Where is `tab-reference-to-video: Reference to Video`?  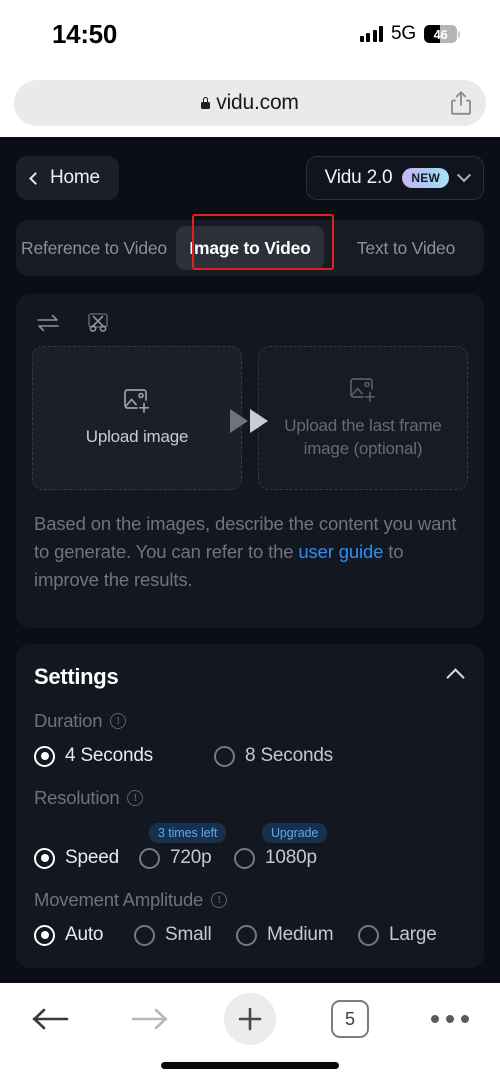 tab-reference-to-video: Reference to Video is located at coordinates (94, 248).